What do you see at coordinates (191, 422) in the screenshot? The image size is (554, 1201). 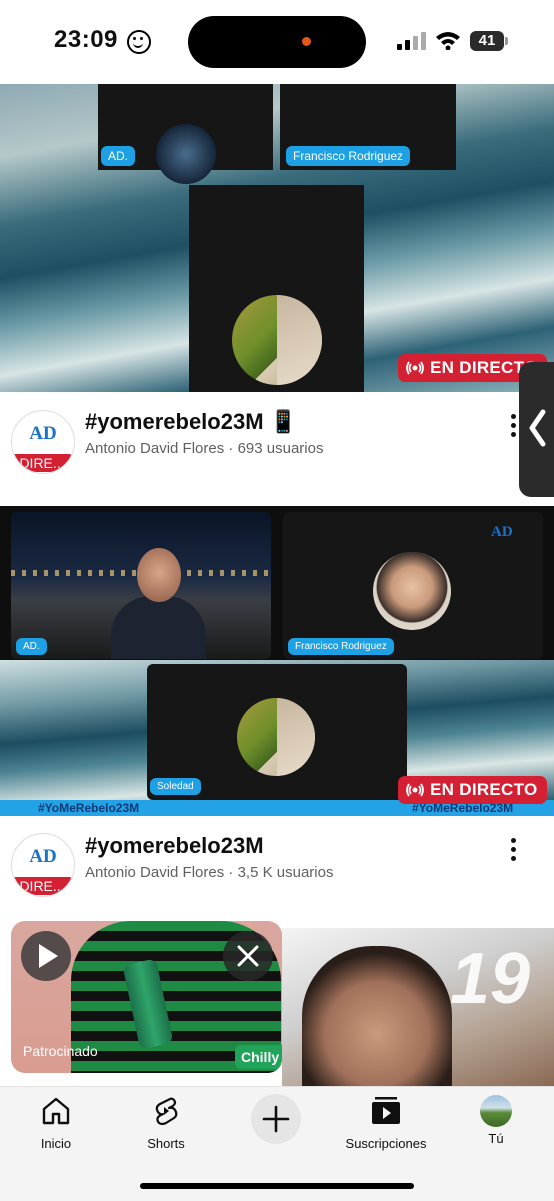 I see `video-title: #yomerebelo23M 📱` at bounding box center [191, 422].